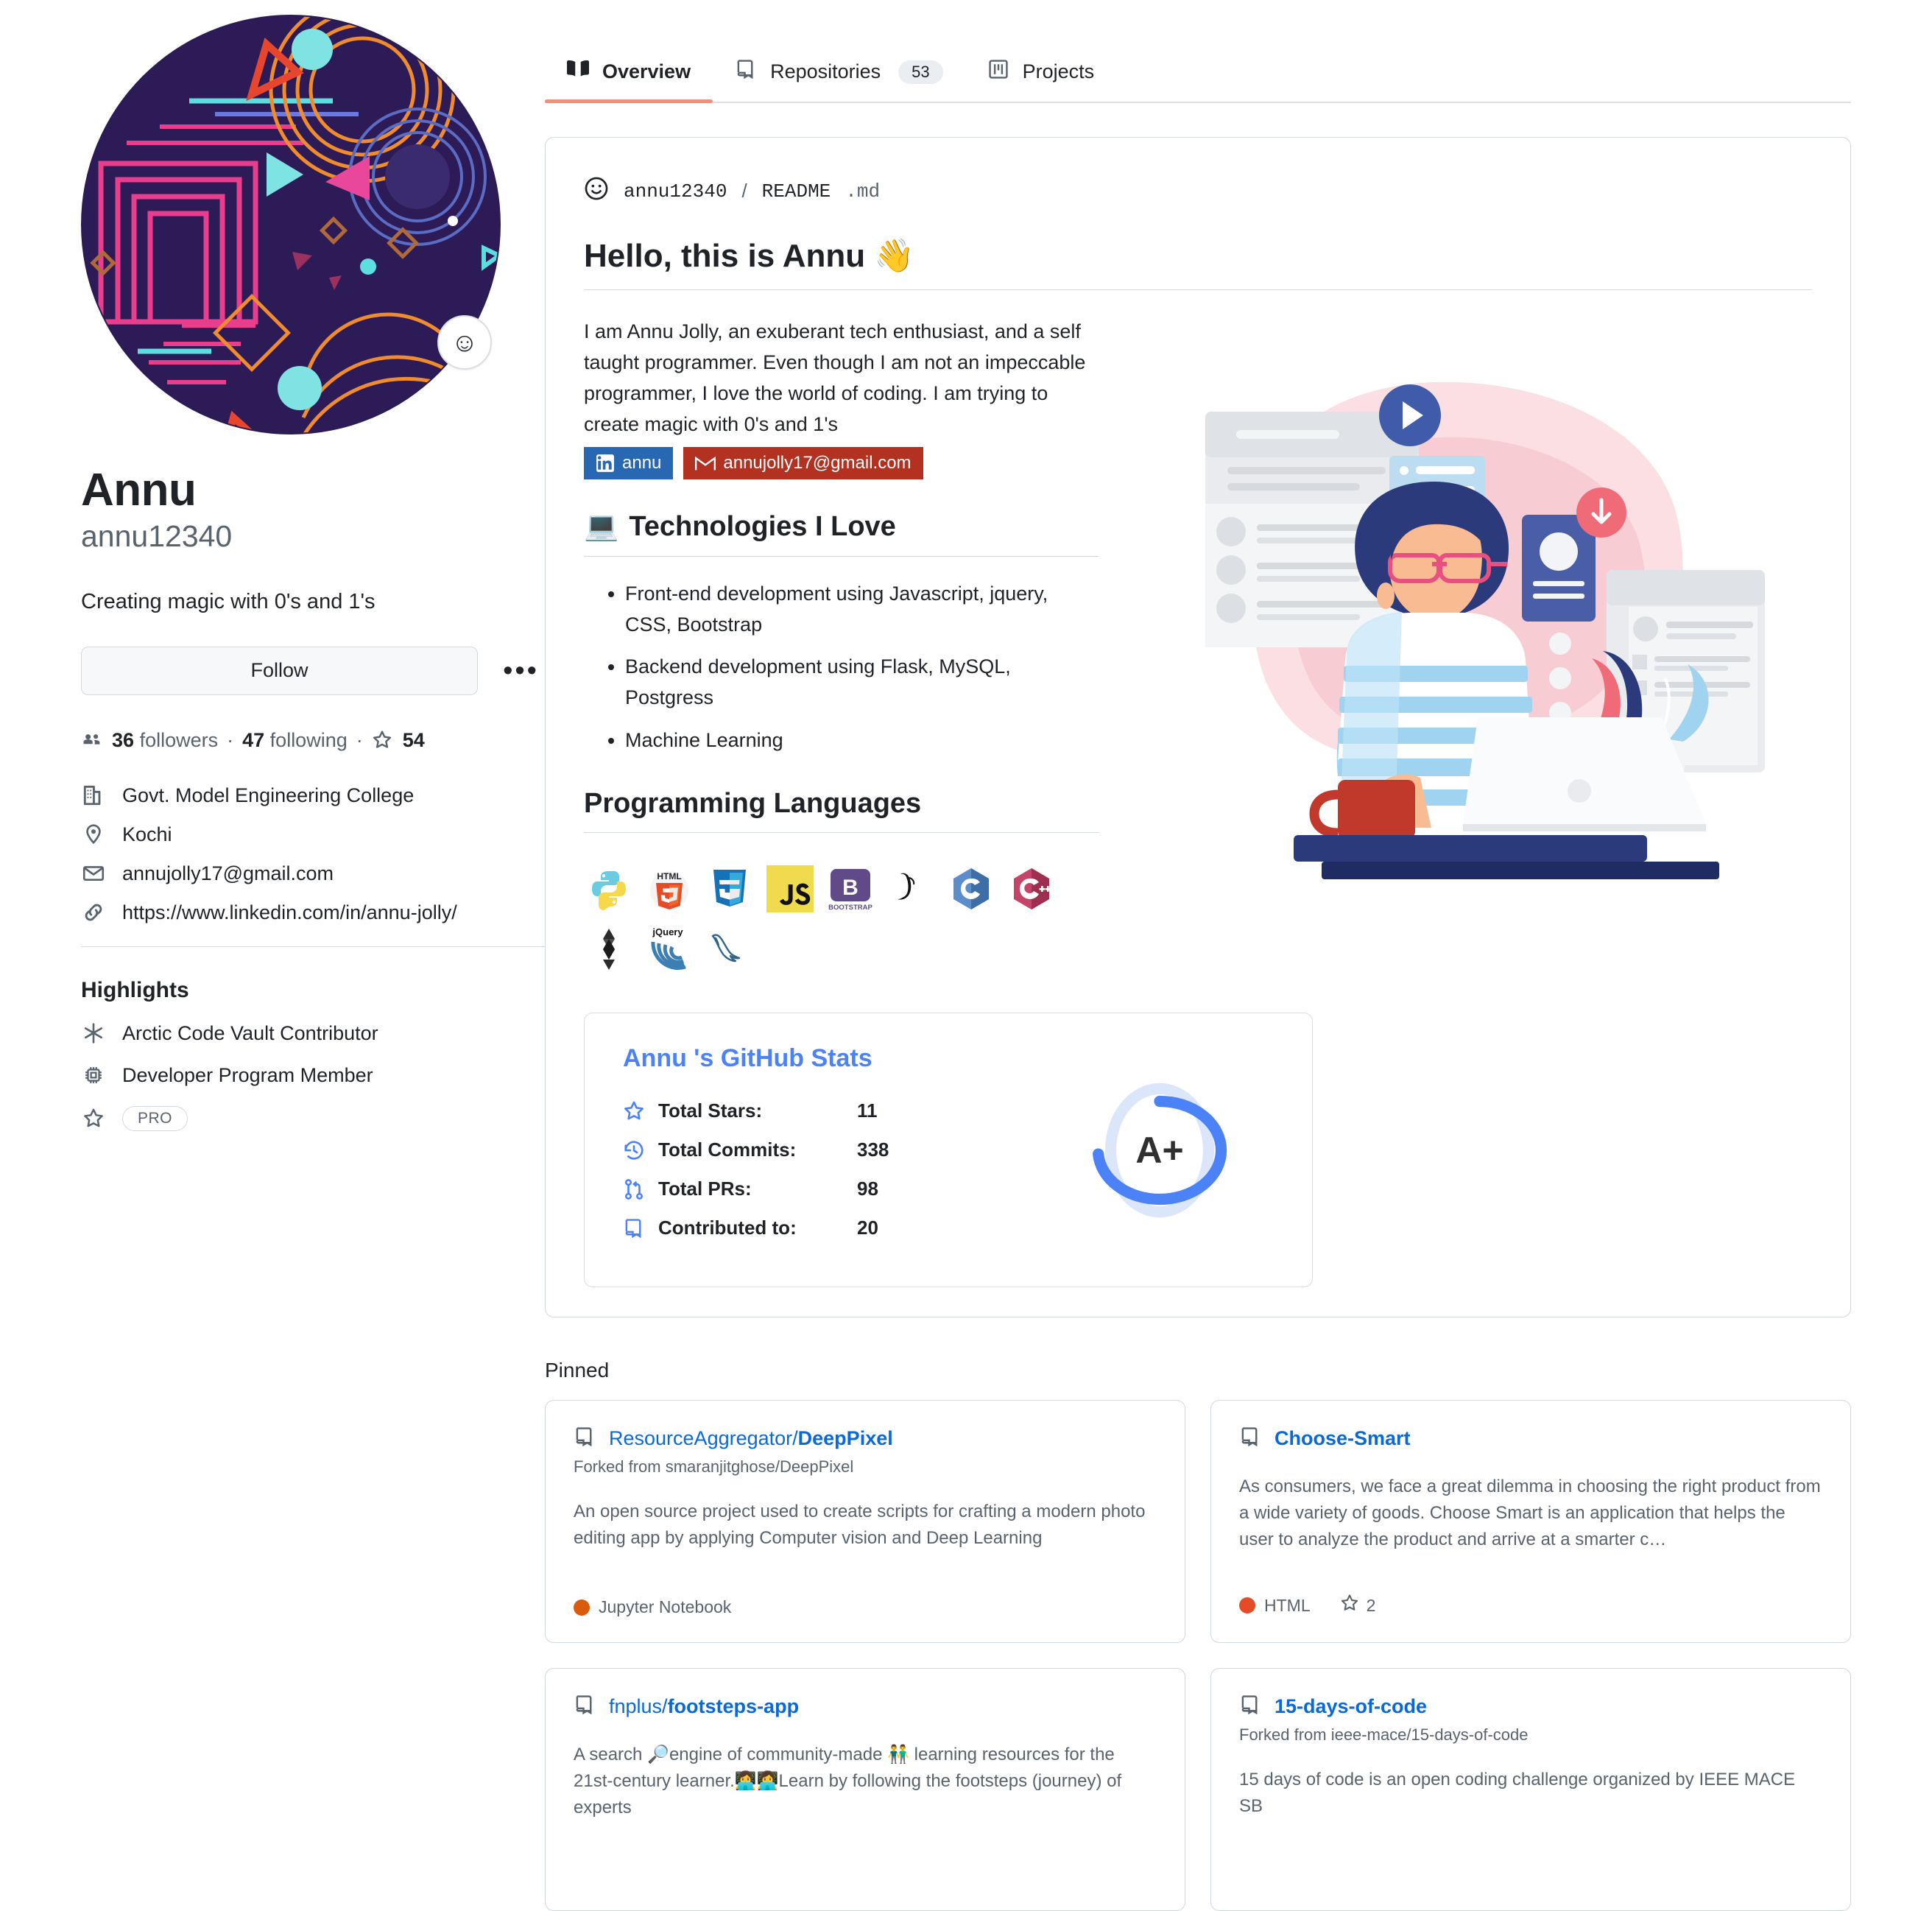 The width and height of the screenshot is (1932, 1911). Describe the element at coordinates (727, 1228) in the screenshot. I see `stats-row-label: Contributed to:` at that location.